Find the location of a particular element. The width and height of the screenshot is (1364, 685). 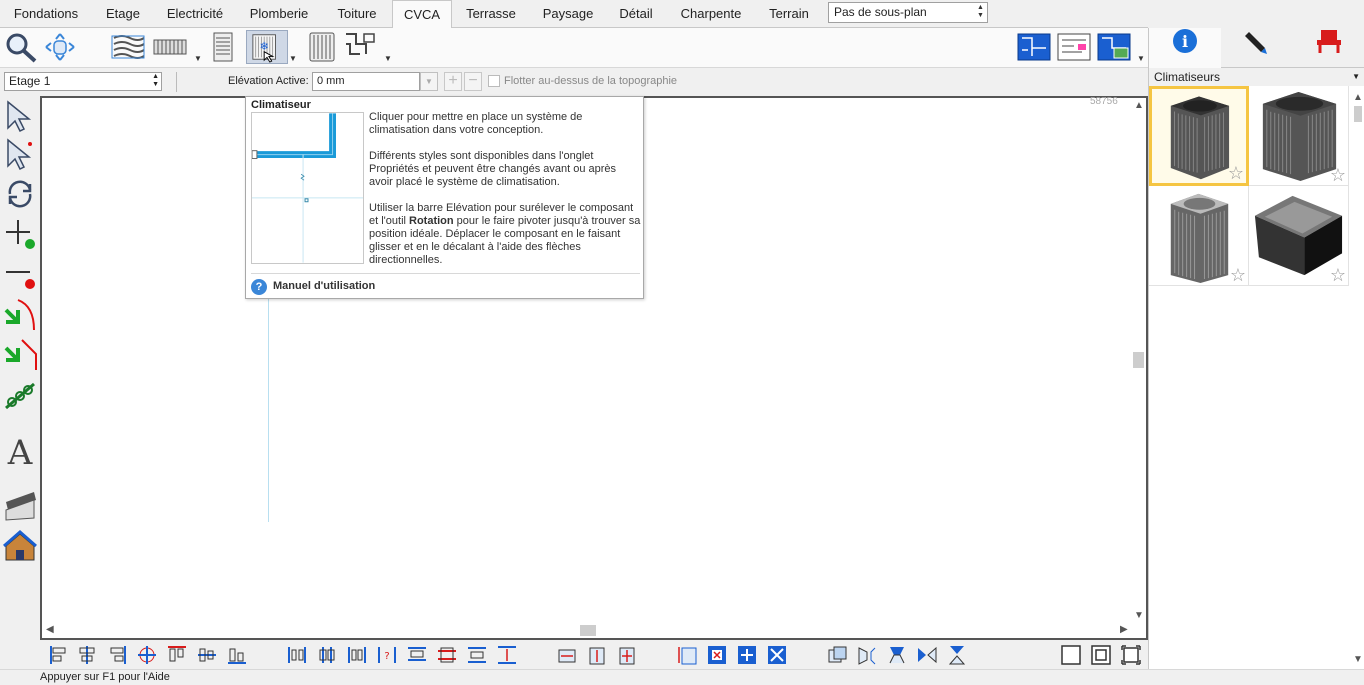

tab-charpente: Charpente is located at coordinates (711, 14).